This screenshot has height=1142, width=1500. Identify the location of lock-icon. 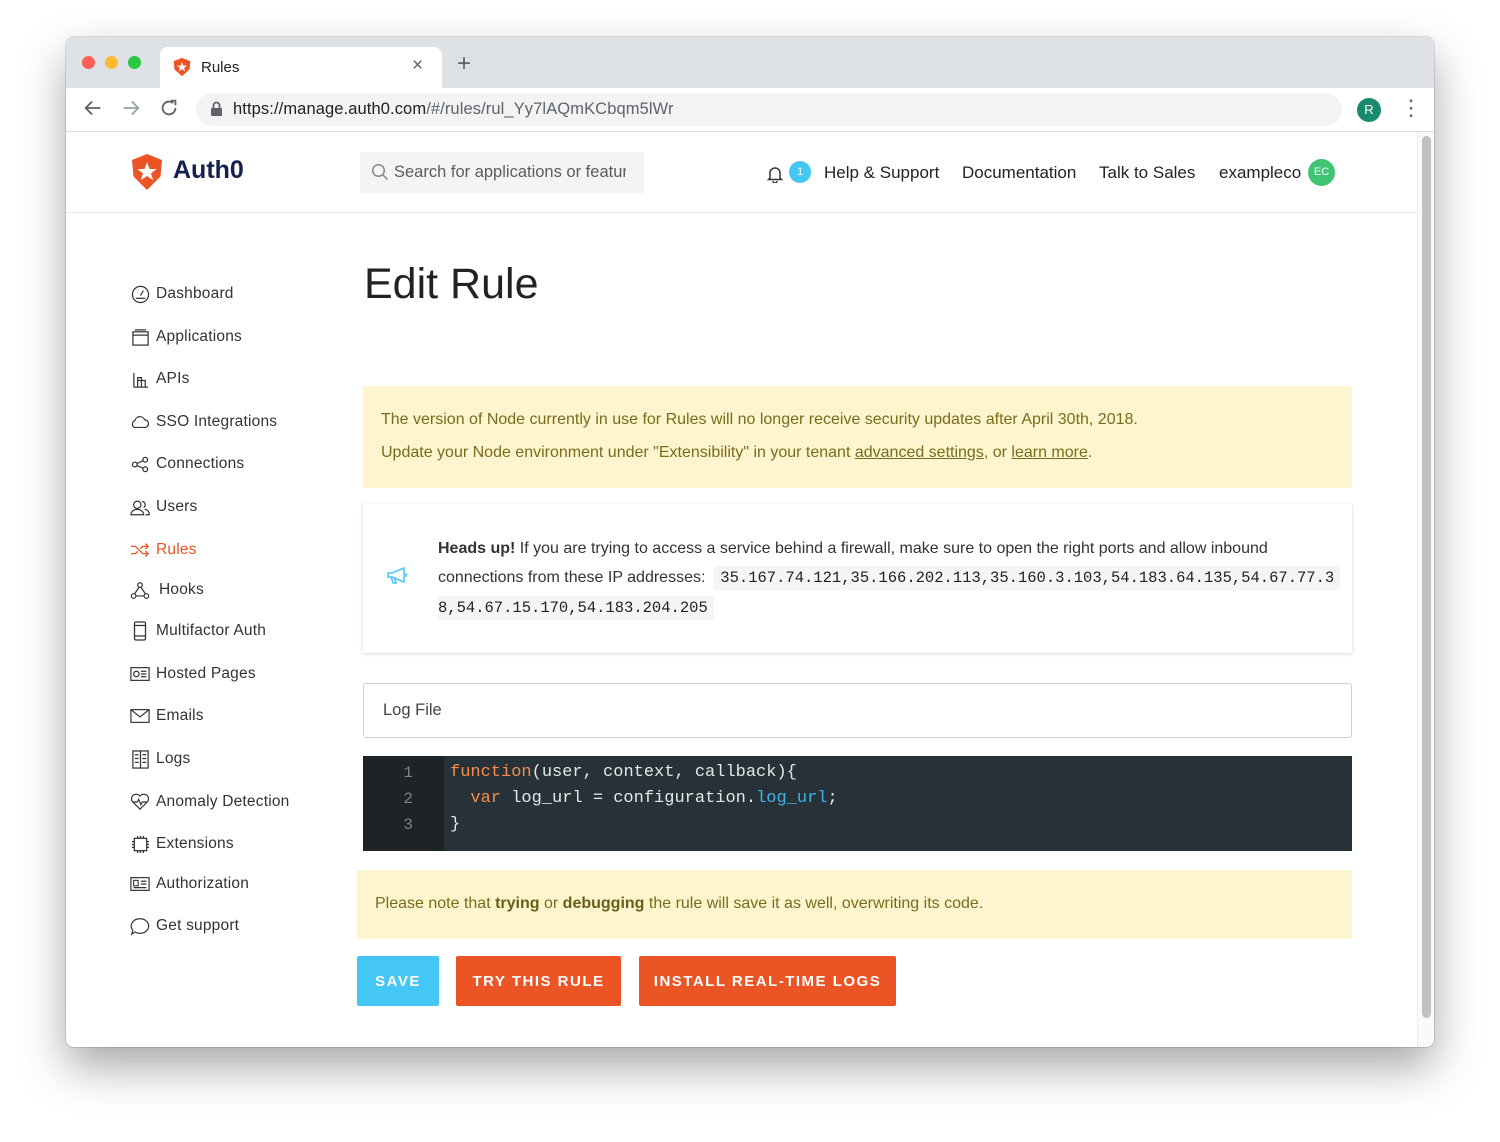
(216, 111).